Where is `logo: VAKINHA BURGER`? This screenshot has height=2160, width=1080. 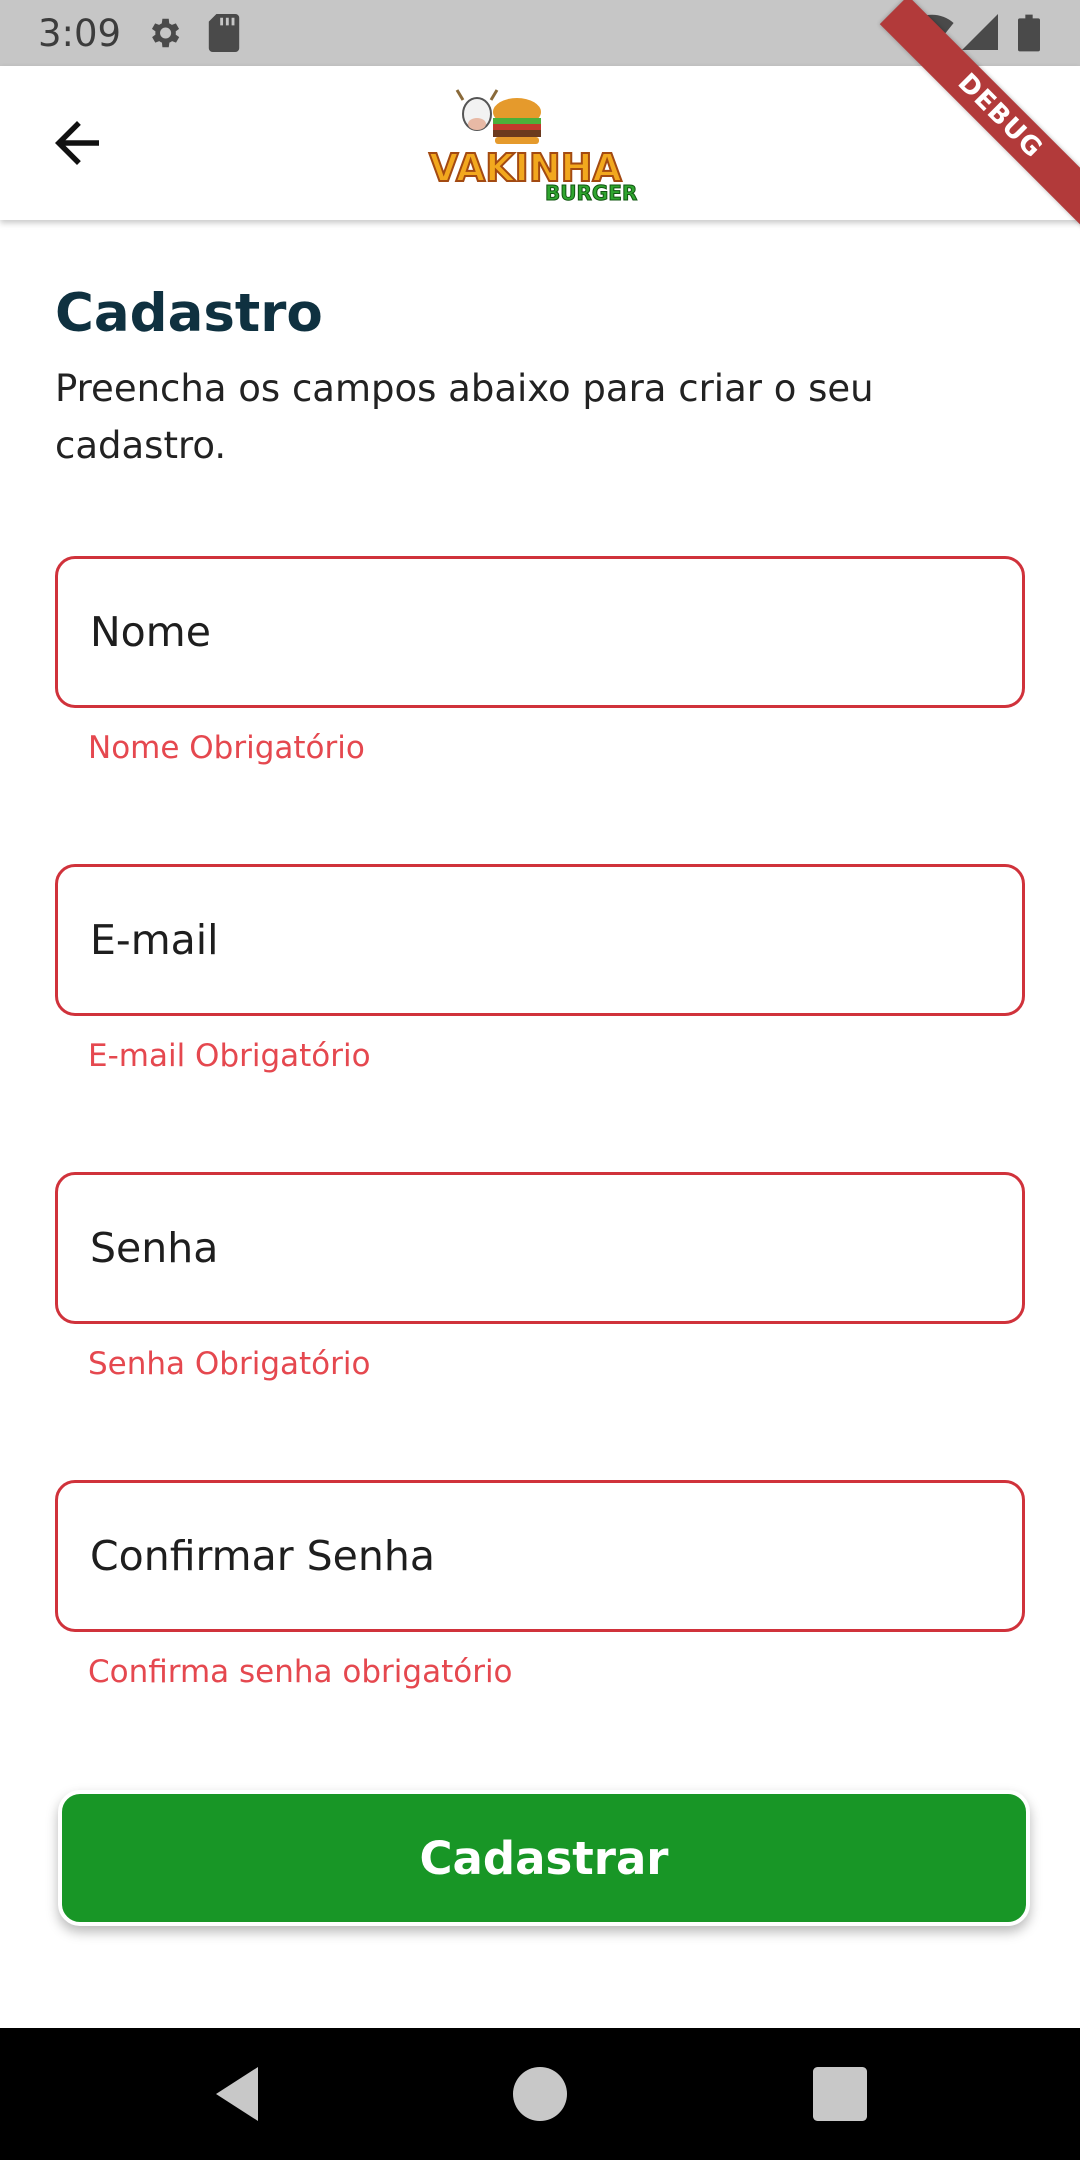
logo: VAKINHA BURGER is located at coordinates (540, 146).